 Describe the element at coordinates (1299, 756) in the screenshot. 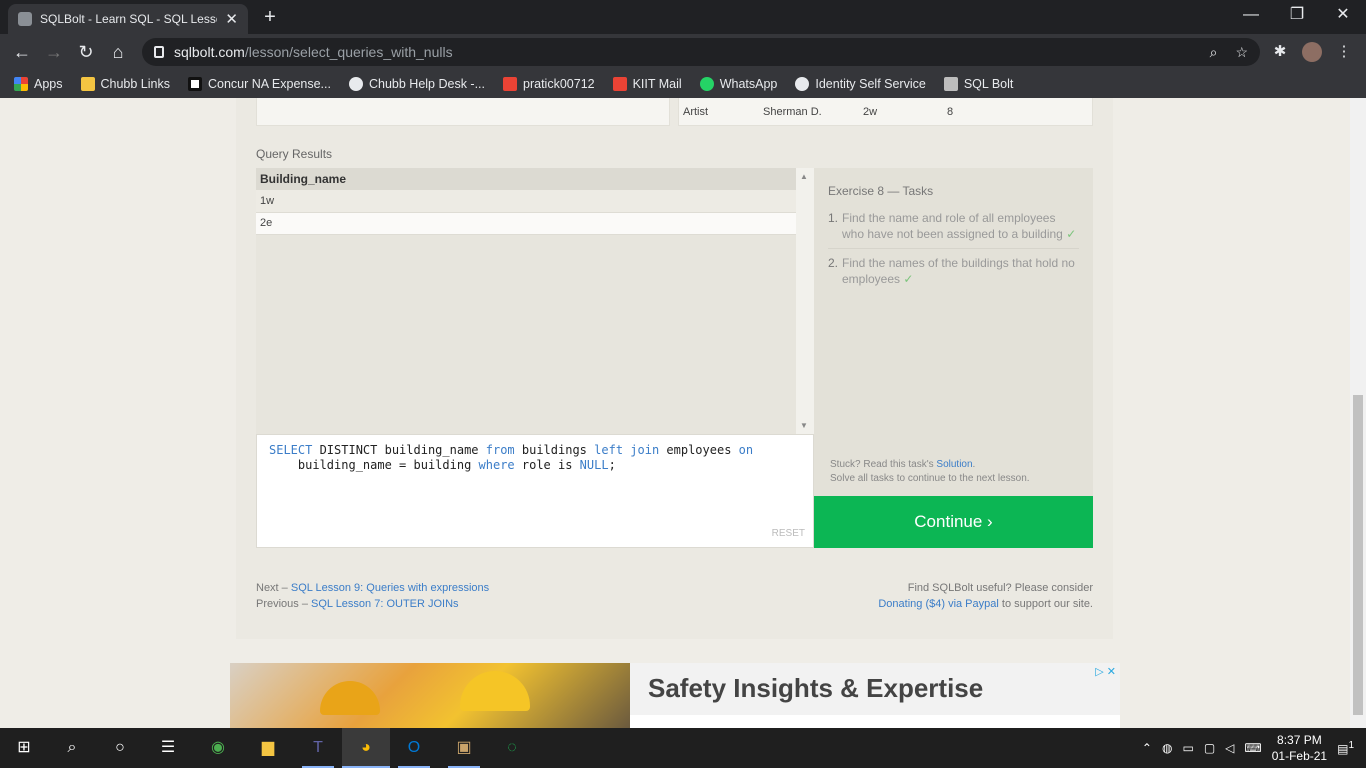

I see `clock-date: 01-Feb-21` at that location.